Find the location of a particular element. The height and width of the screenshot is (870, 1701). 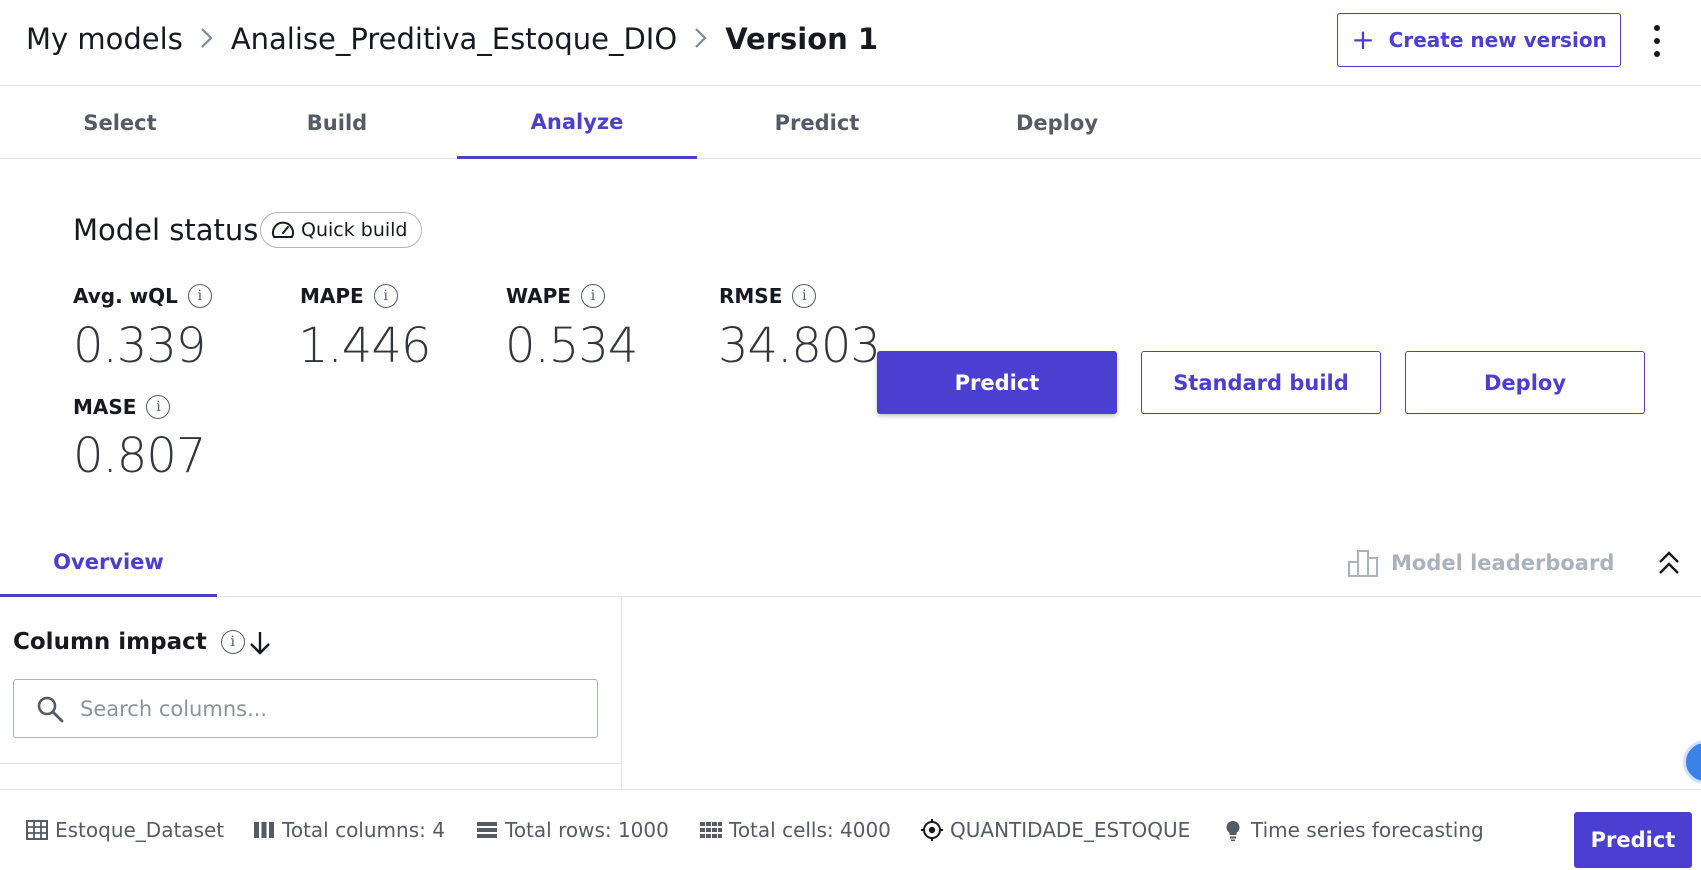

column-search-input is located at coordinates (320, 708).